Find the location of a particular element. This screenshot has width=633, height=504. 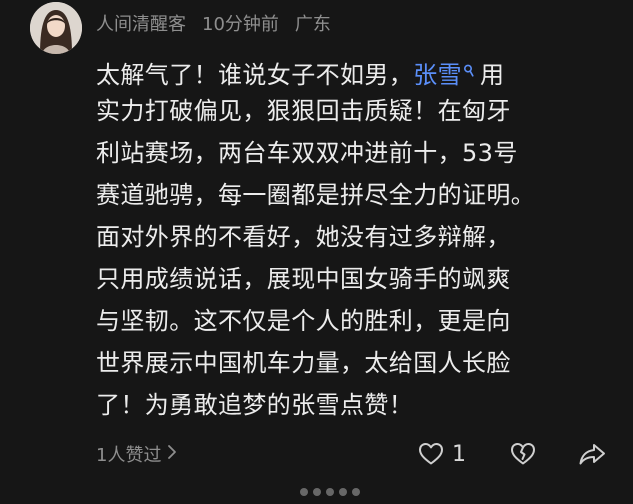

author-name: 人间清醒客 is located at coordinates (141, 23).